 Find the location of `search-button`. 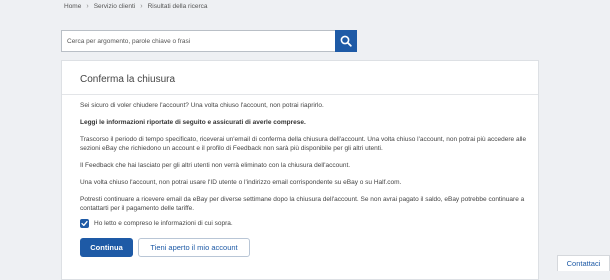

search-button is located at coordinates (346, 41).